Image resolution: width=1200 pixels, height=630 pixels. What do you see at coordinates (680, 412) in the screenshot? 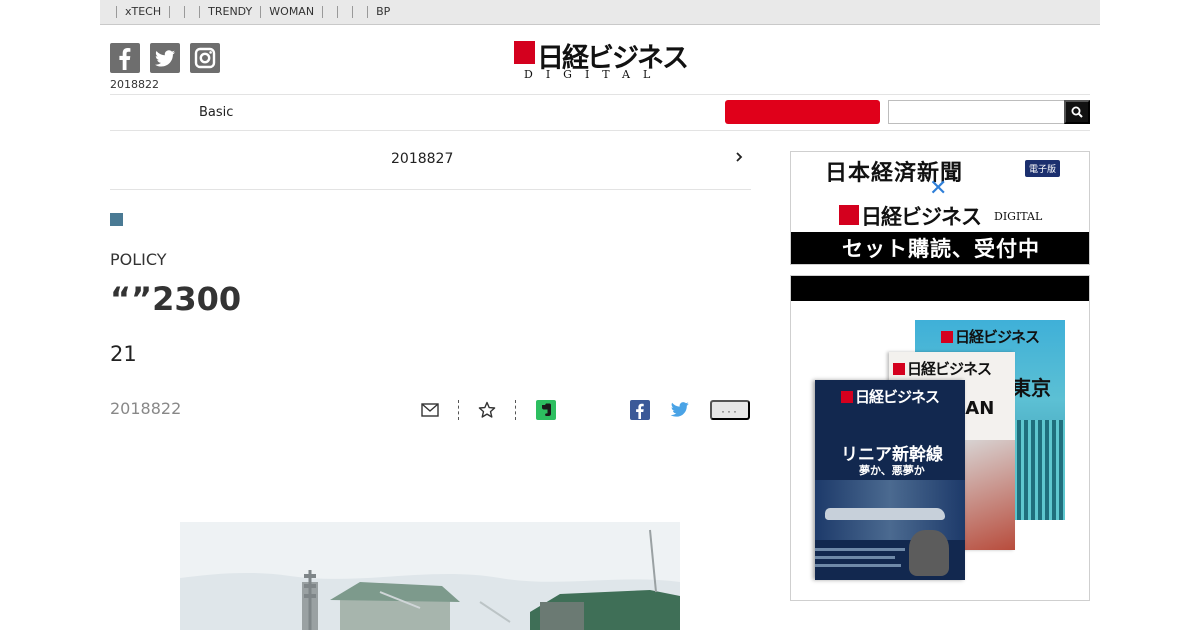
I see `twitter-share-icon` at bounding box center [680, 412].